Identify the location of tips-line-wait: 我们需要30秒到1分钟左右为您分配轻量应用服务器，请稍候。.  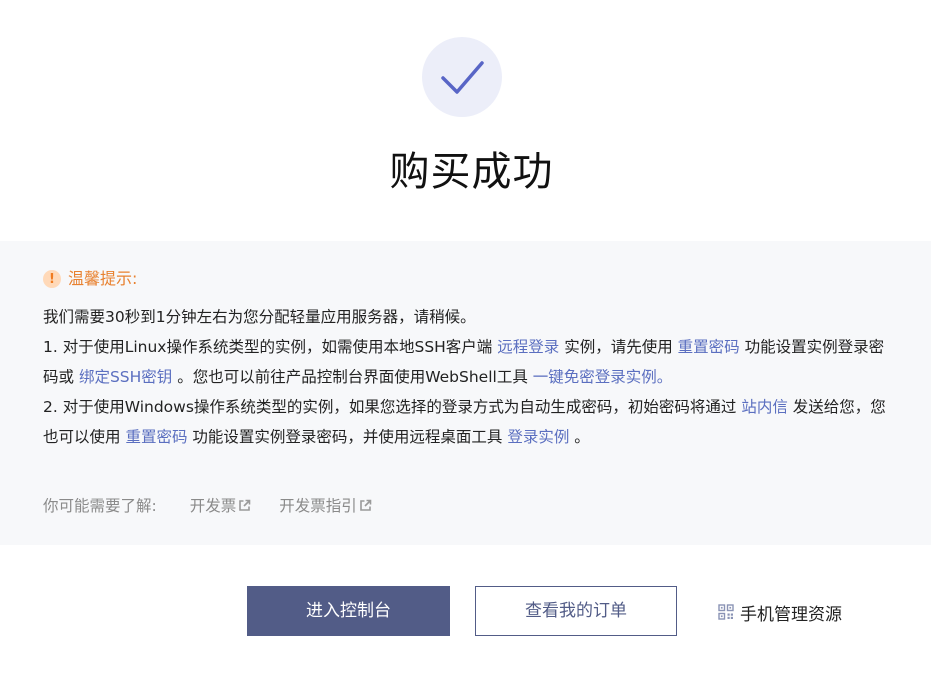
(259, 317).